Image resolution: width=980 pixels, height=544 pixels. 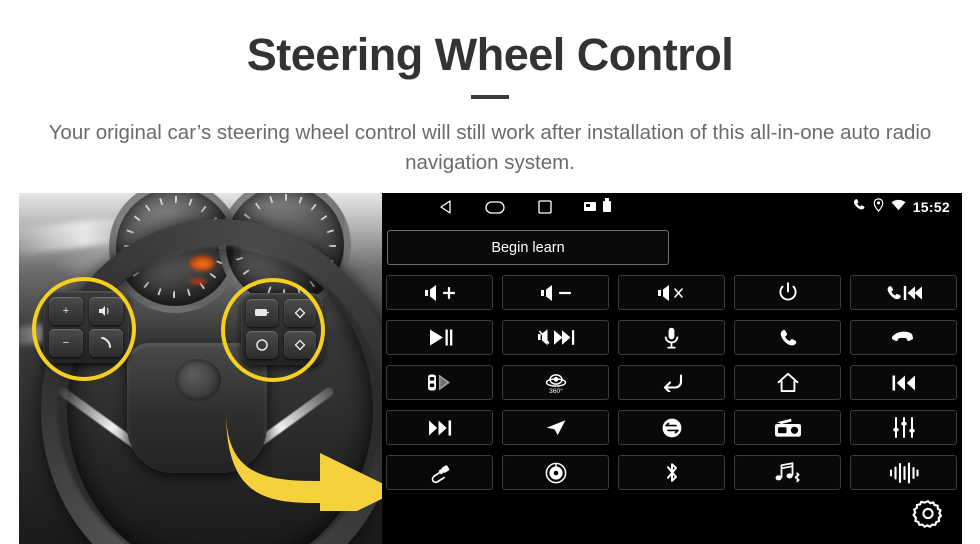 What do you see at coordinates (439, 292) in the screenshot?
I see `volume-up-button` at bounding box center [439, 292].